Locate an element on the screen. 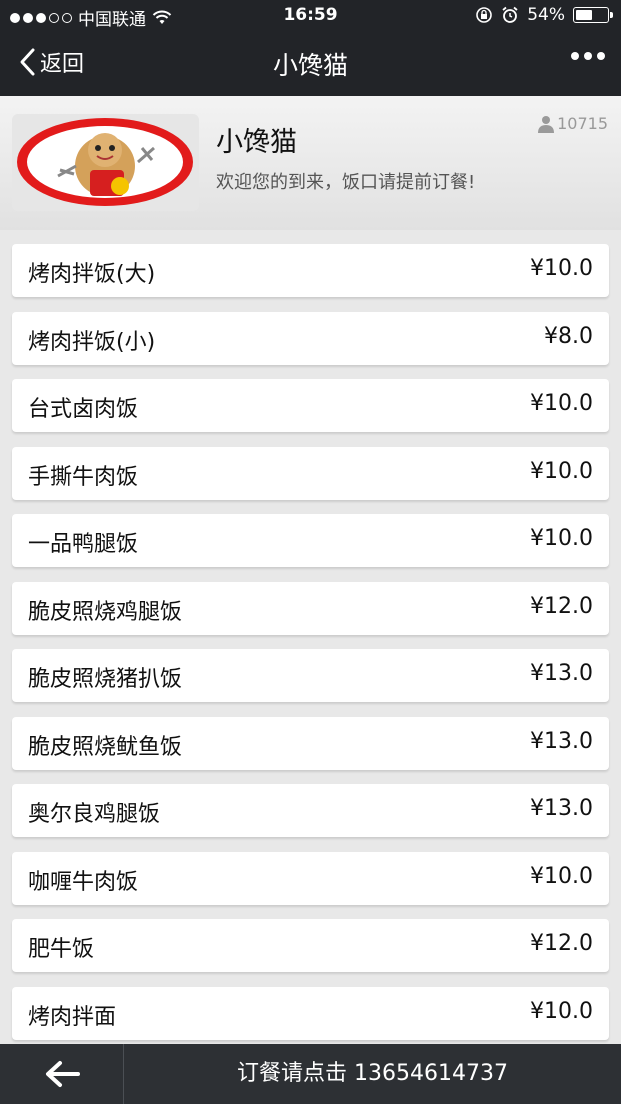 The height and width of the screenshot is (1104, 621). menu-item: 脆皮照烧鸡腿饭 ¥12.0 is located at coordinates (310, 608).